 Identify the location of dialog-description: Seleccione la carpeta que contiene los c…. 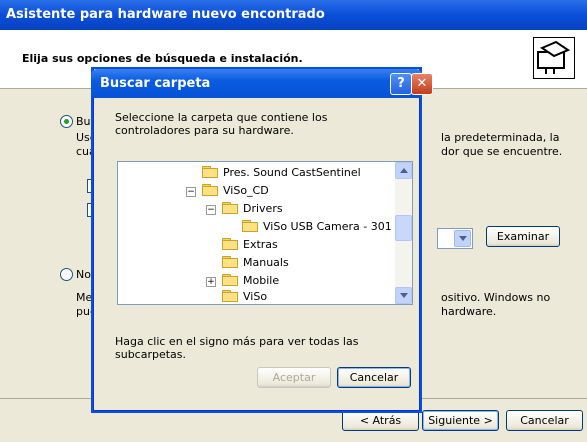
(221, 124).